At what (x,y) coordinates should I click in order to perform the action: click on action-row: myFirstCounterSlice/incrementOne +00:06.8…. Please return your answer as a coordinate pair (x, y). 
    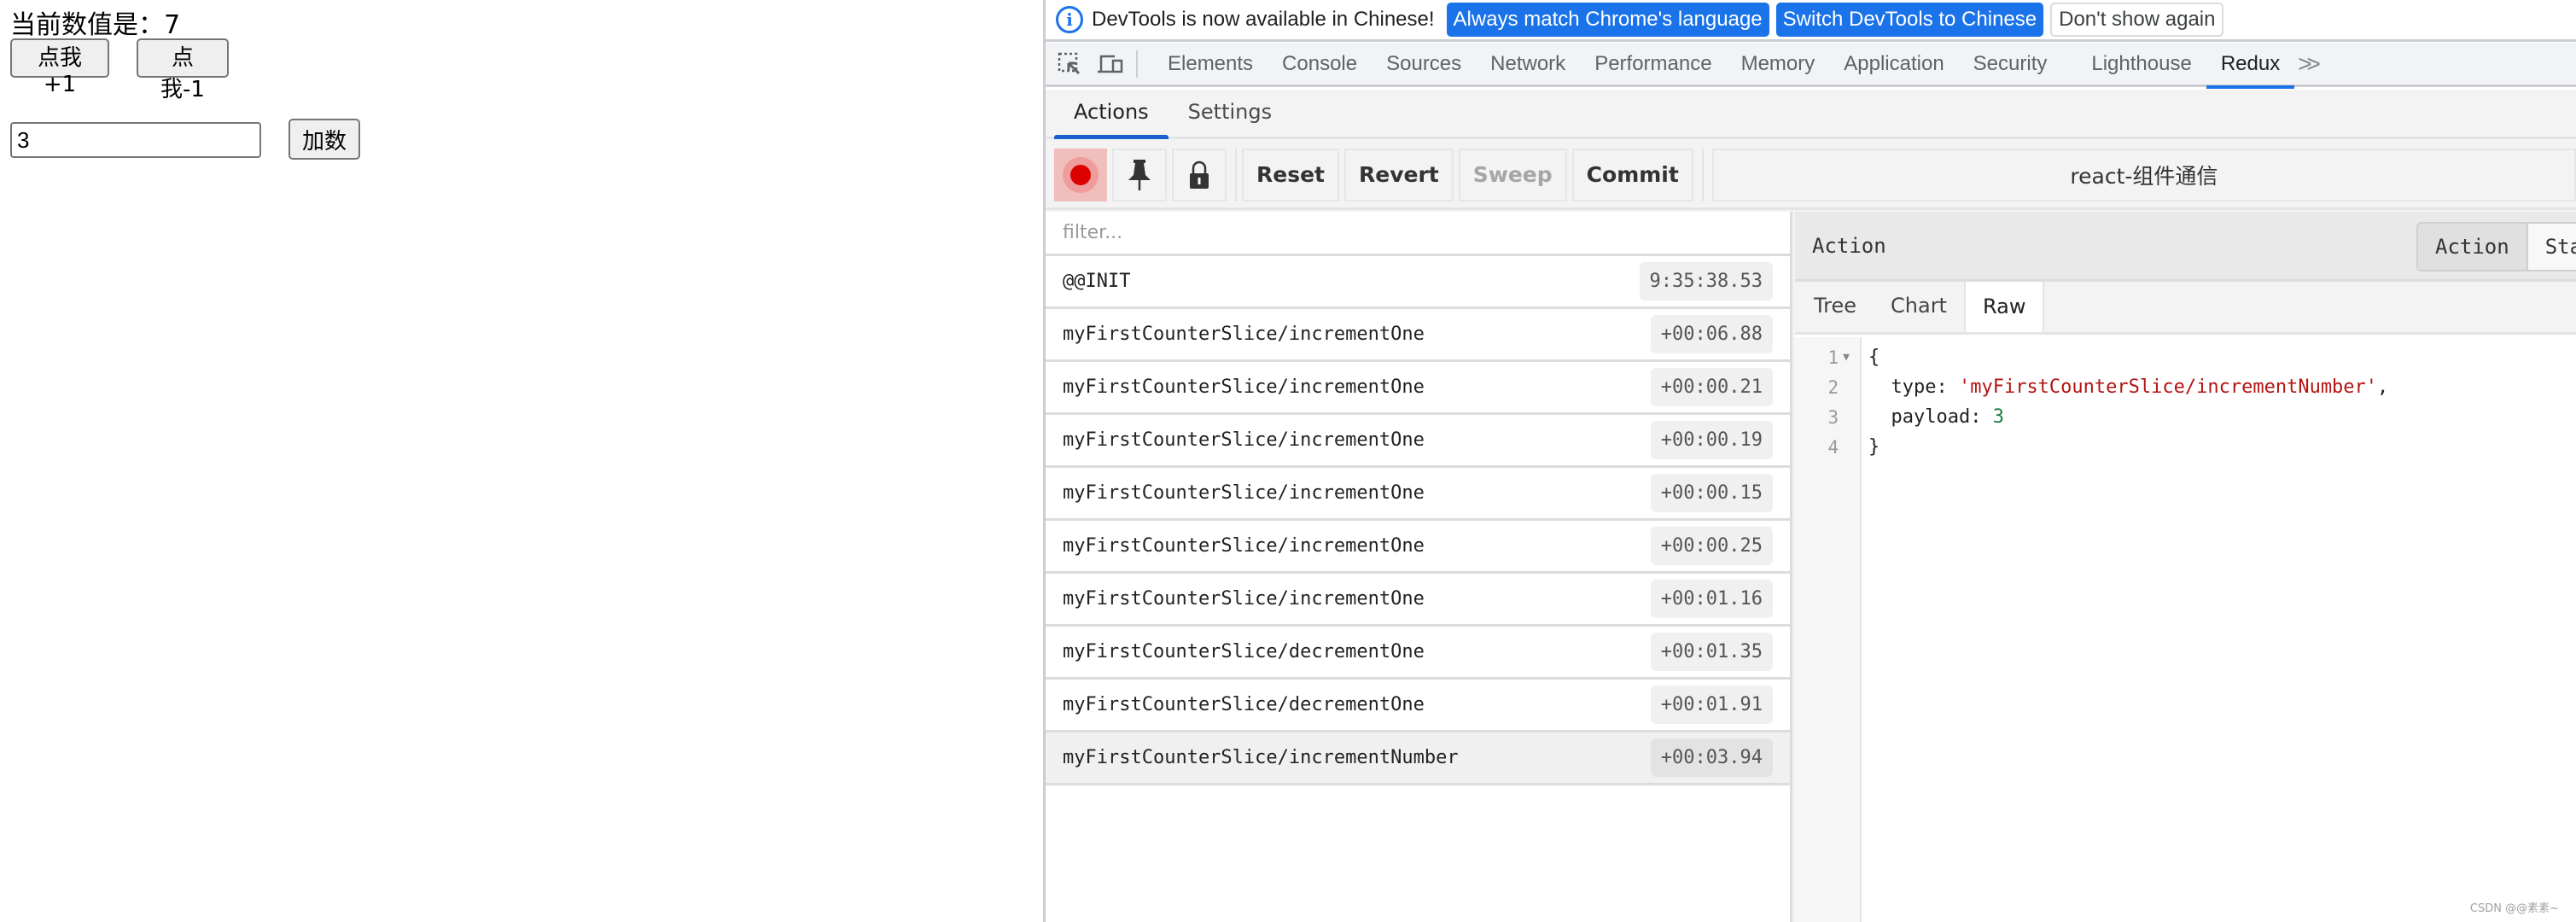
    Looking at the image, I should click on (1418, 336).